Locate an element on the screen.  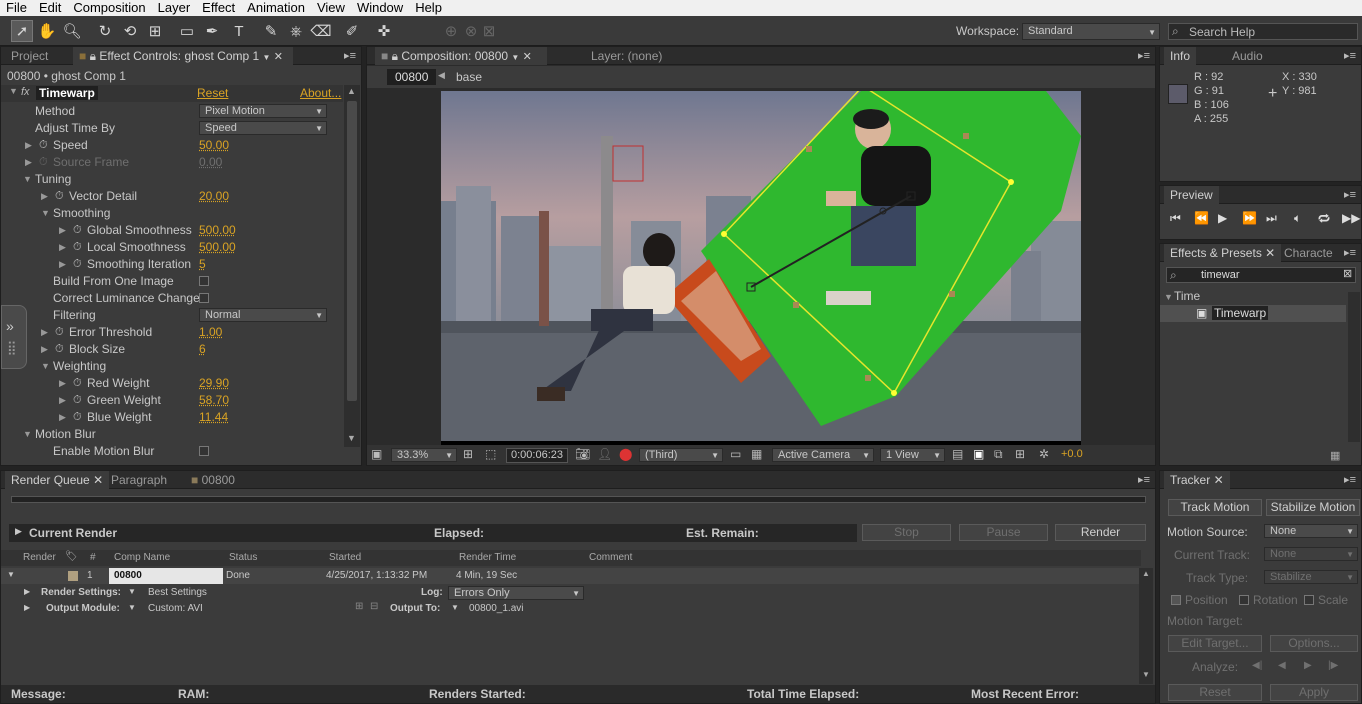
effect-property-row: ▶ ⏱ Smoothing Iteration 5 is located at coordinates (172, 264).